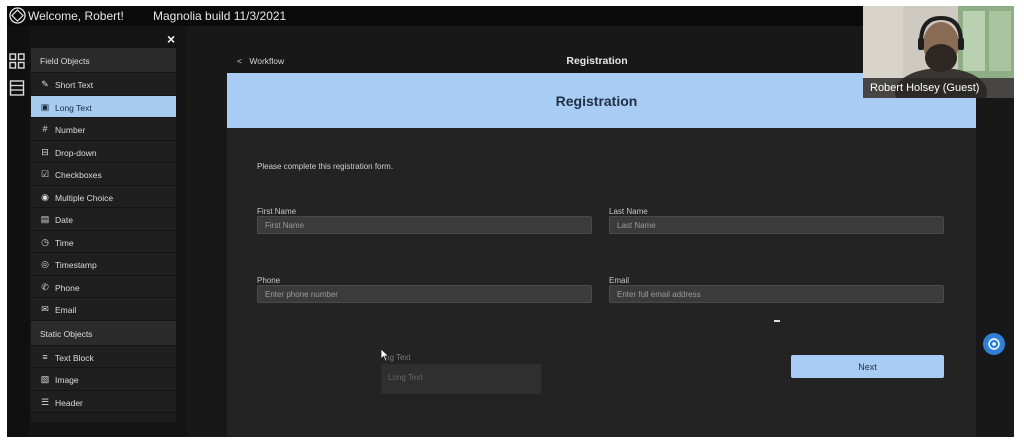  I want to click on palette-item-label: Phone, so click(67, 287).